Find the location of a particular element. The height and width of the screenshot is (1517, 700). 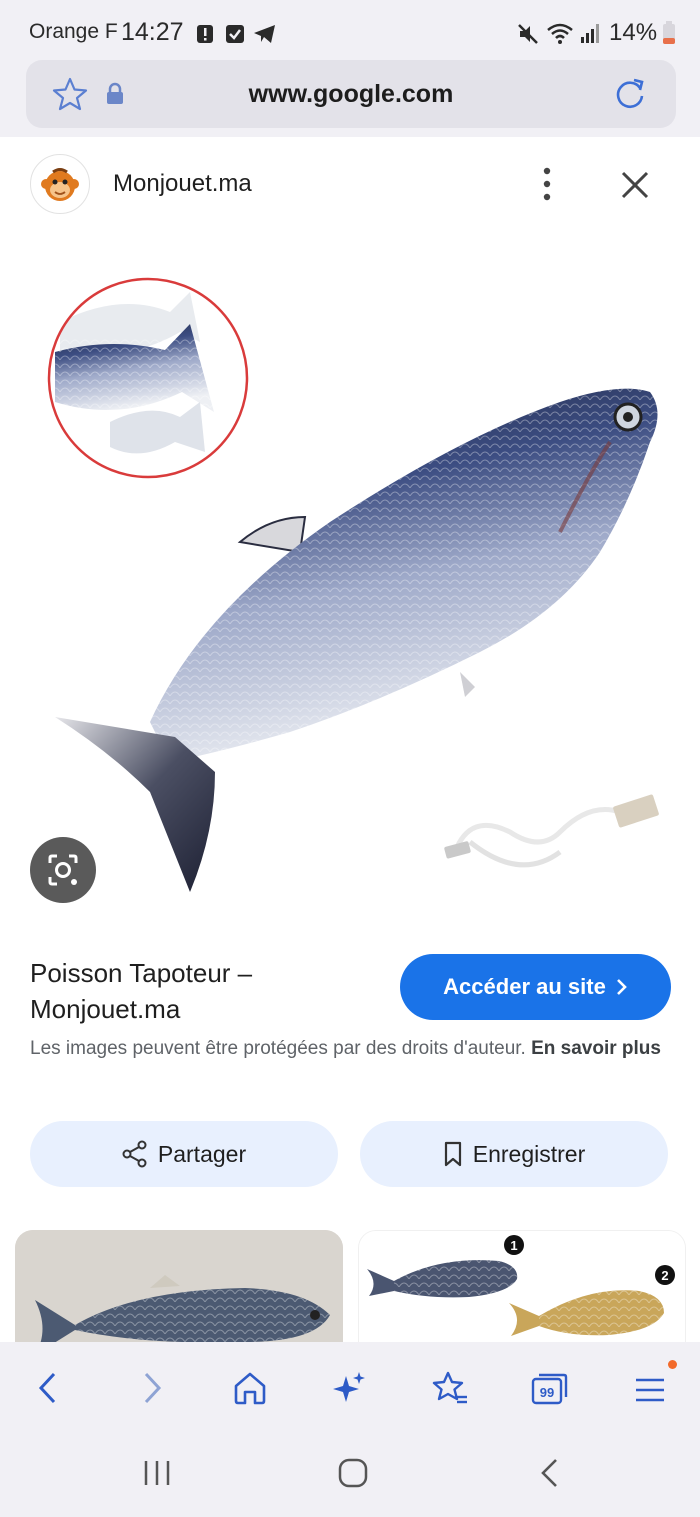

battery-percentage: 14% is located at coordinates (633, 32).